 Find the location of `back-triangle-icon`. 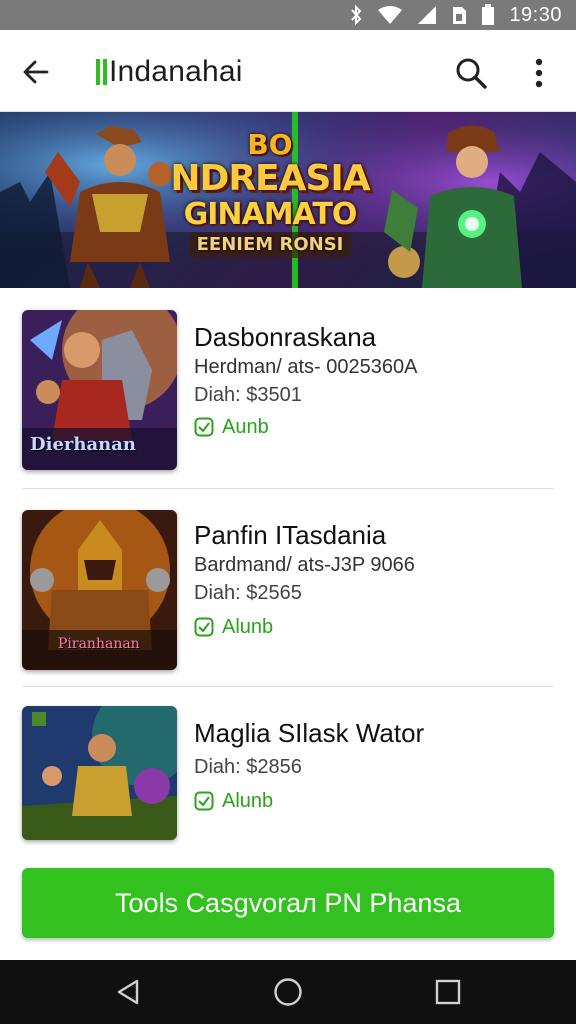

back-triangle-icon is located at coordinates (128, 992).